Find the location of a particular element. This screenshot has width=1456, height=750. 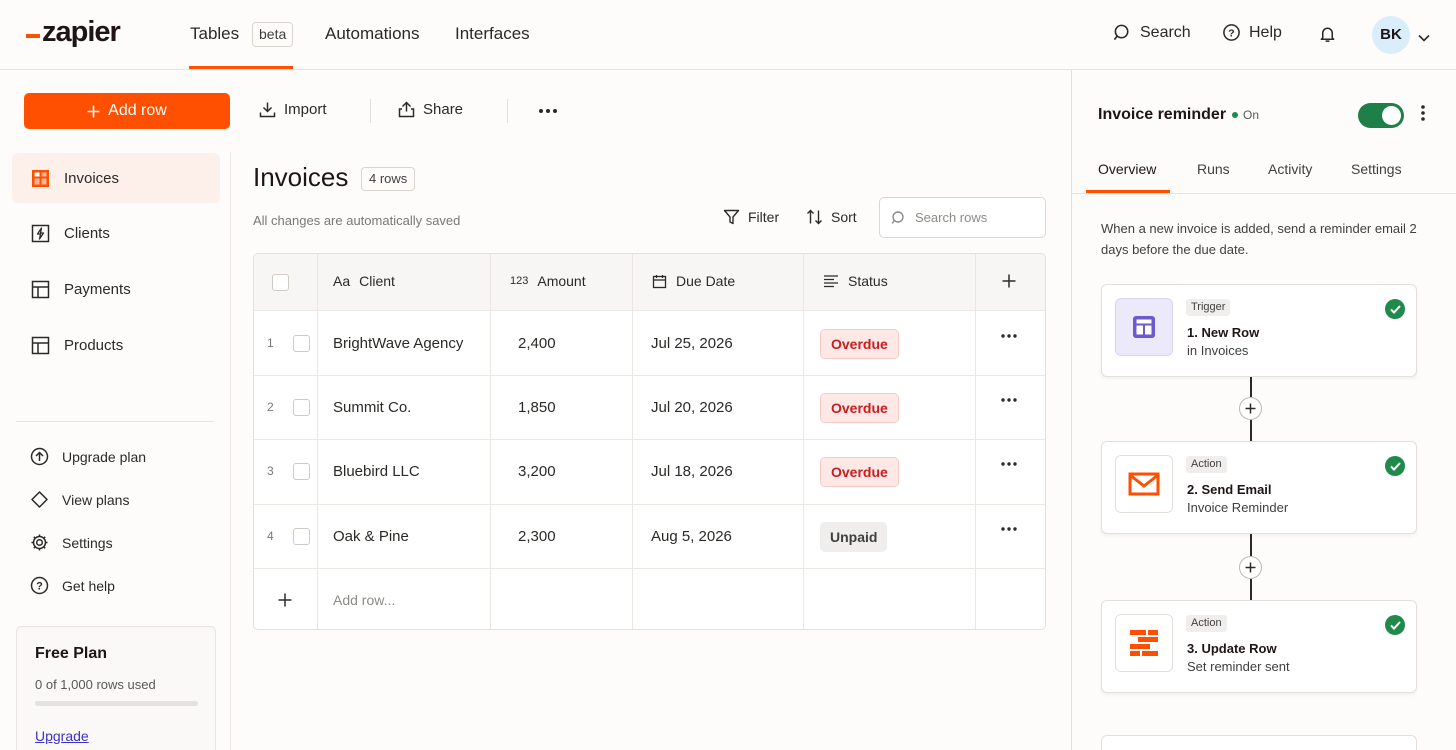

add-row-label: Add row is located at coordinates (137, 110).